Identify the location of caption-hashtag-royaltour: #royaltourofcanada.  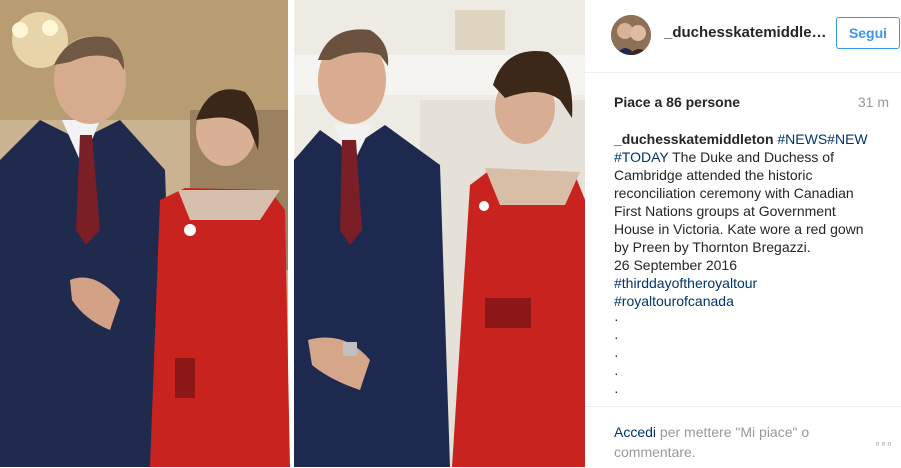
(756, 301).